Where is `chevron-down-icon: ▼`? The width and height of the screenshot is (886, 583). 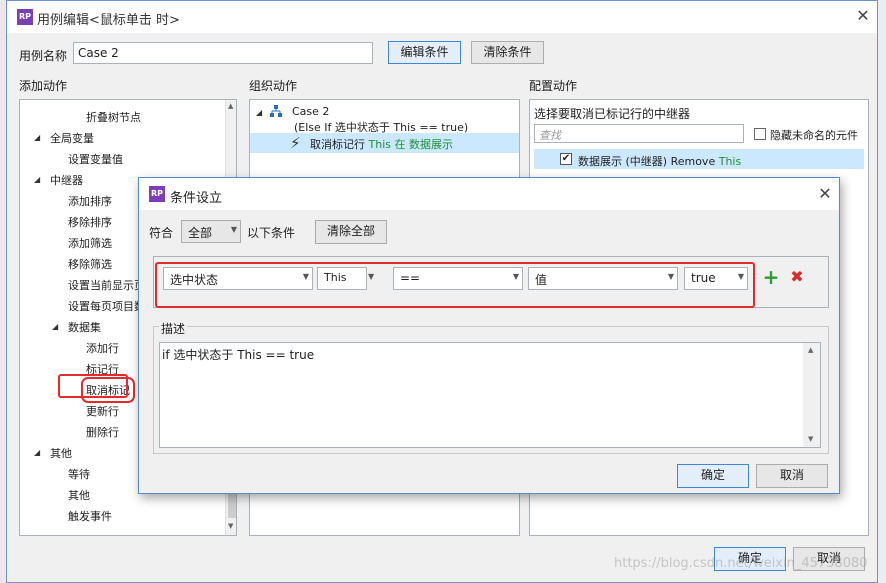 chevron-down-icon: ▼ is located at coordinates (233, 229).